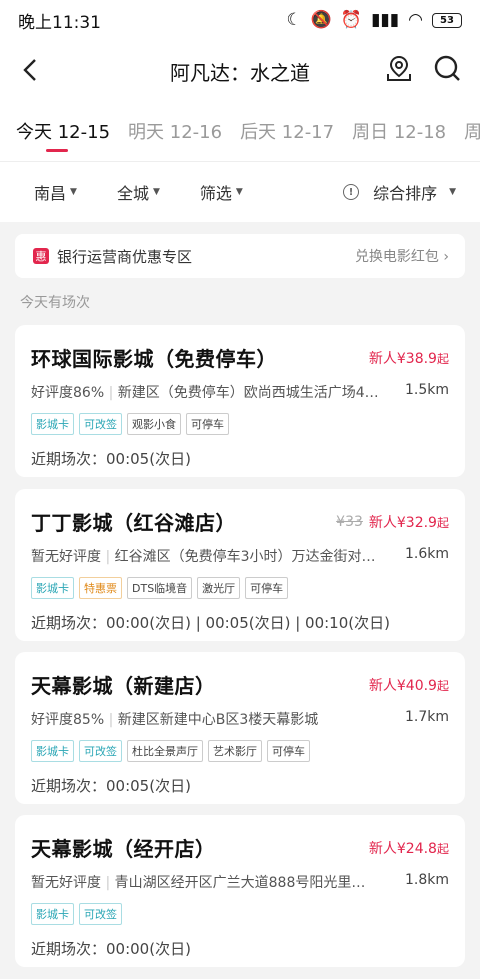  I want to click on new-user-price: 新人¥38.9起, so click(408, 358).